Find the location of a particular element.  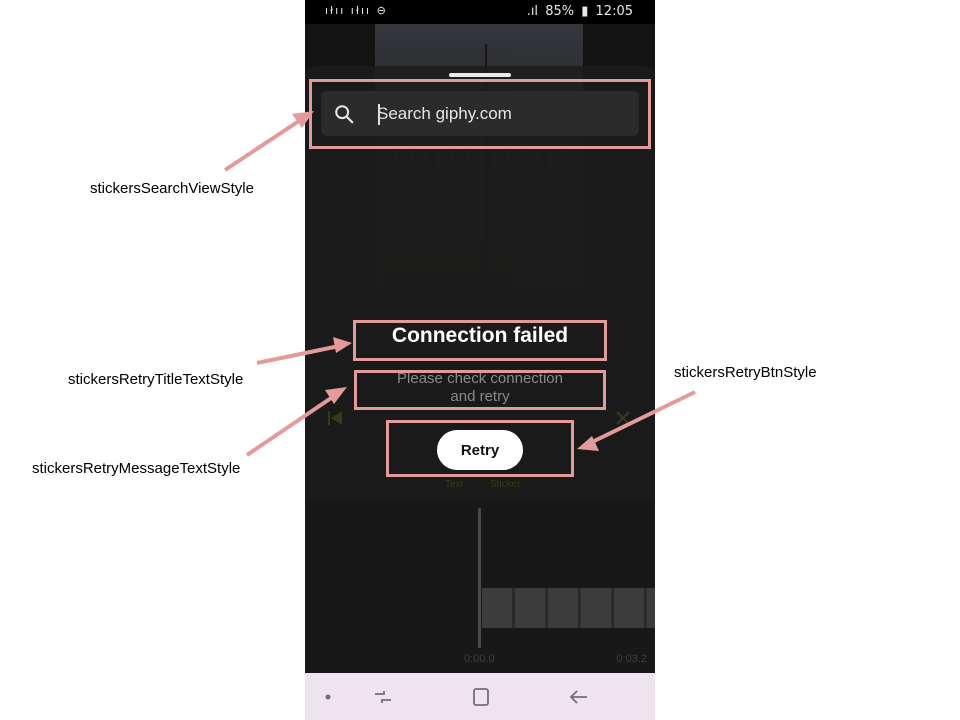

retry-title: Connection failed is located at coordinates (480, 335).